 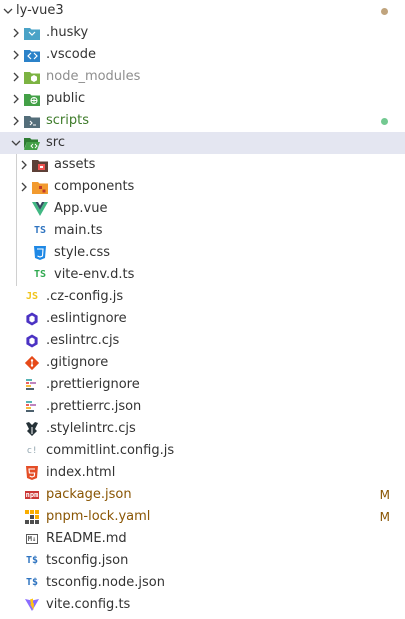 I want to click on folder-components: components, so click(x=202, y=187).